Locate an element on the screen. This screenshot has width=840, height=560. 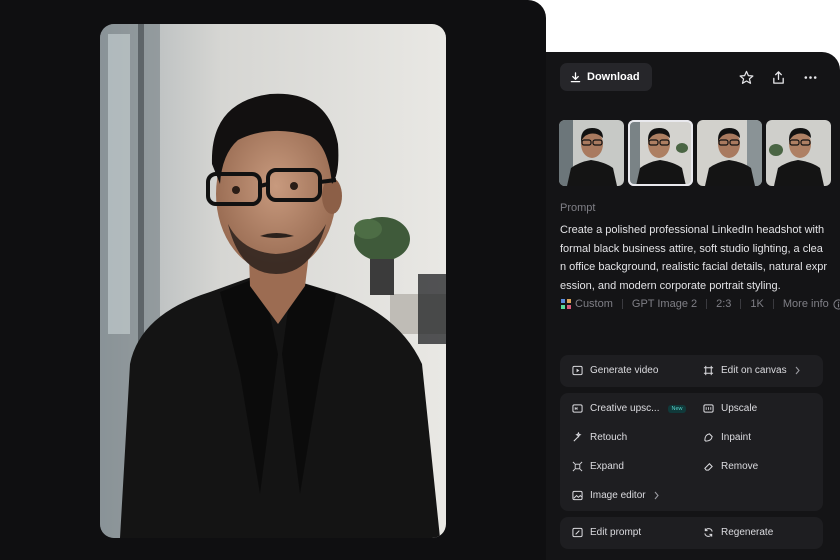
image-editor-button: Image editor is located at coordinates (616, 495).